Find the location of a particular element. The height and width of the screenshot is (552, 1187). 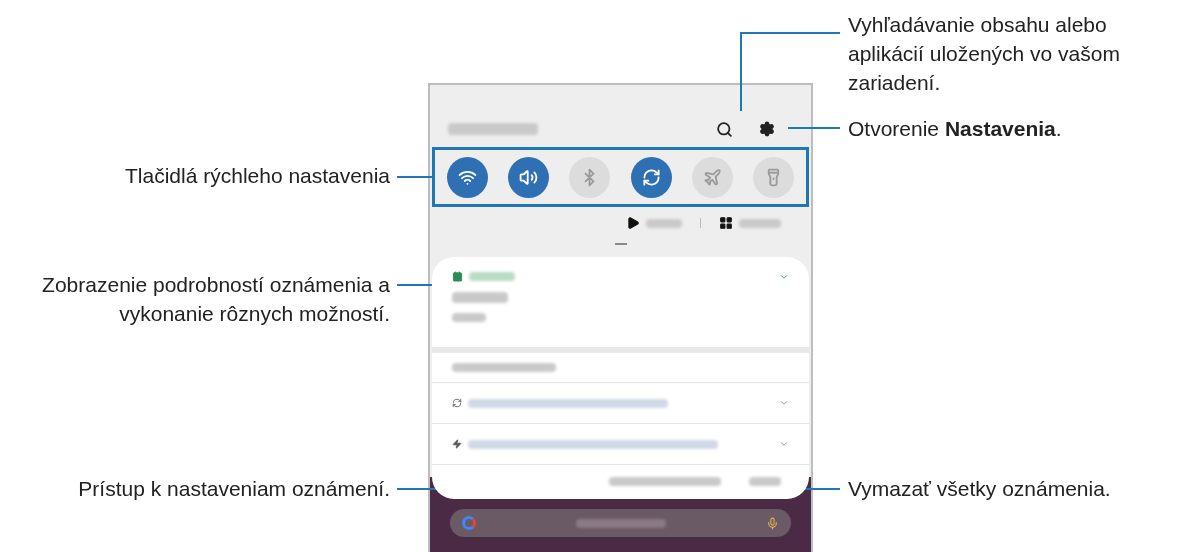

airplane-icon is located at coordinates (712, 177).